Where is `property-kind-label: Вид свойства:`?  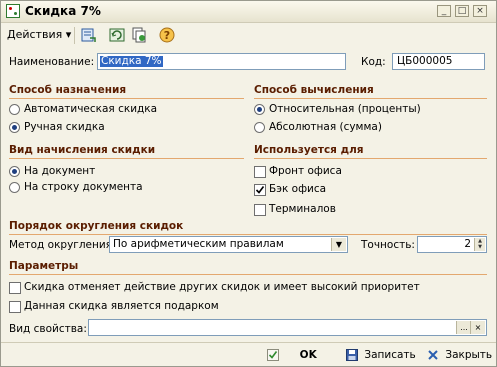
property-kind-label: Вид свойства: is located at coordinates (48, 329).